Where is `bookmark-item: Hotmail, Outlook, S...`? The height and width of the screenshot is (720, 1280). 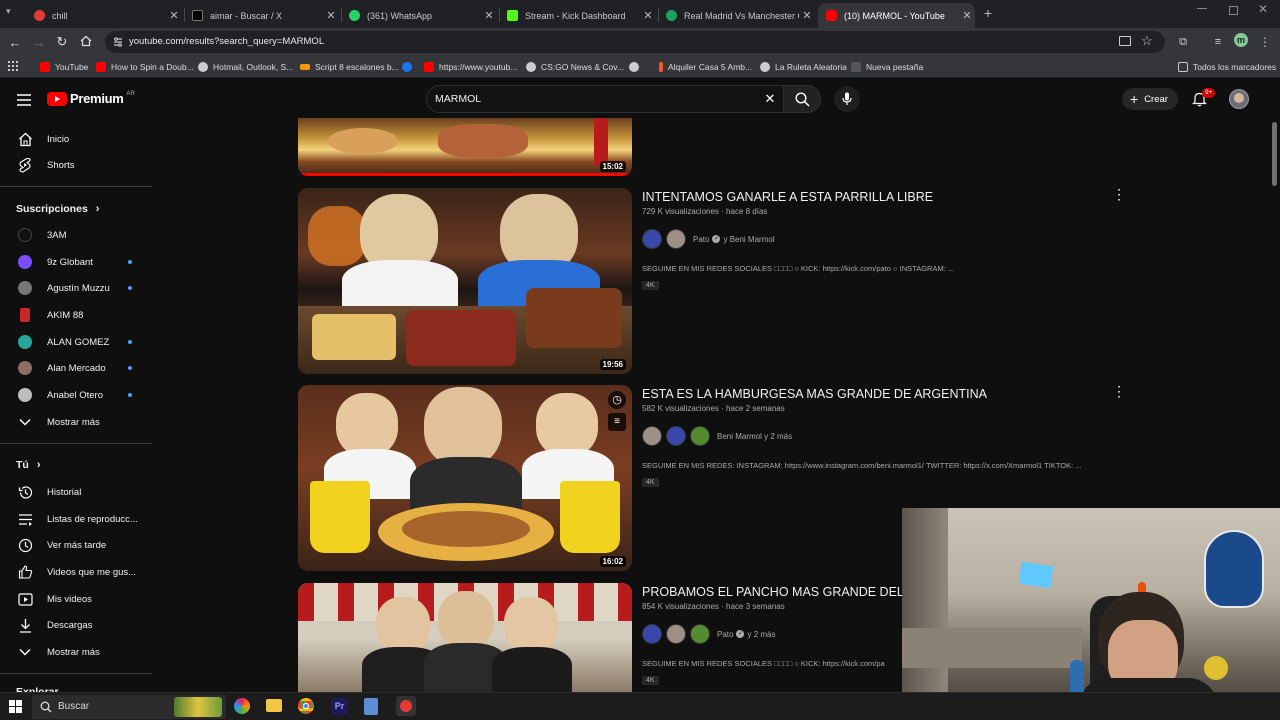 bookmark-item: Hotmail, Outlook, S... is located at coordinates (245, 67).